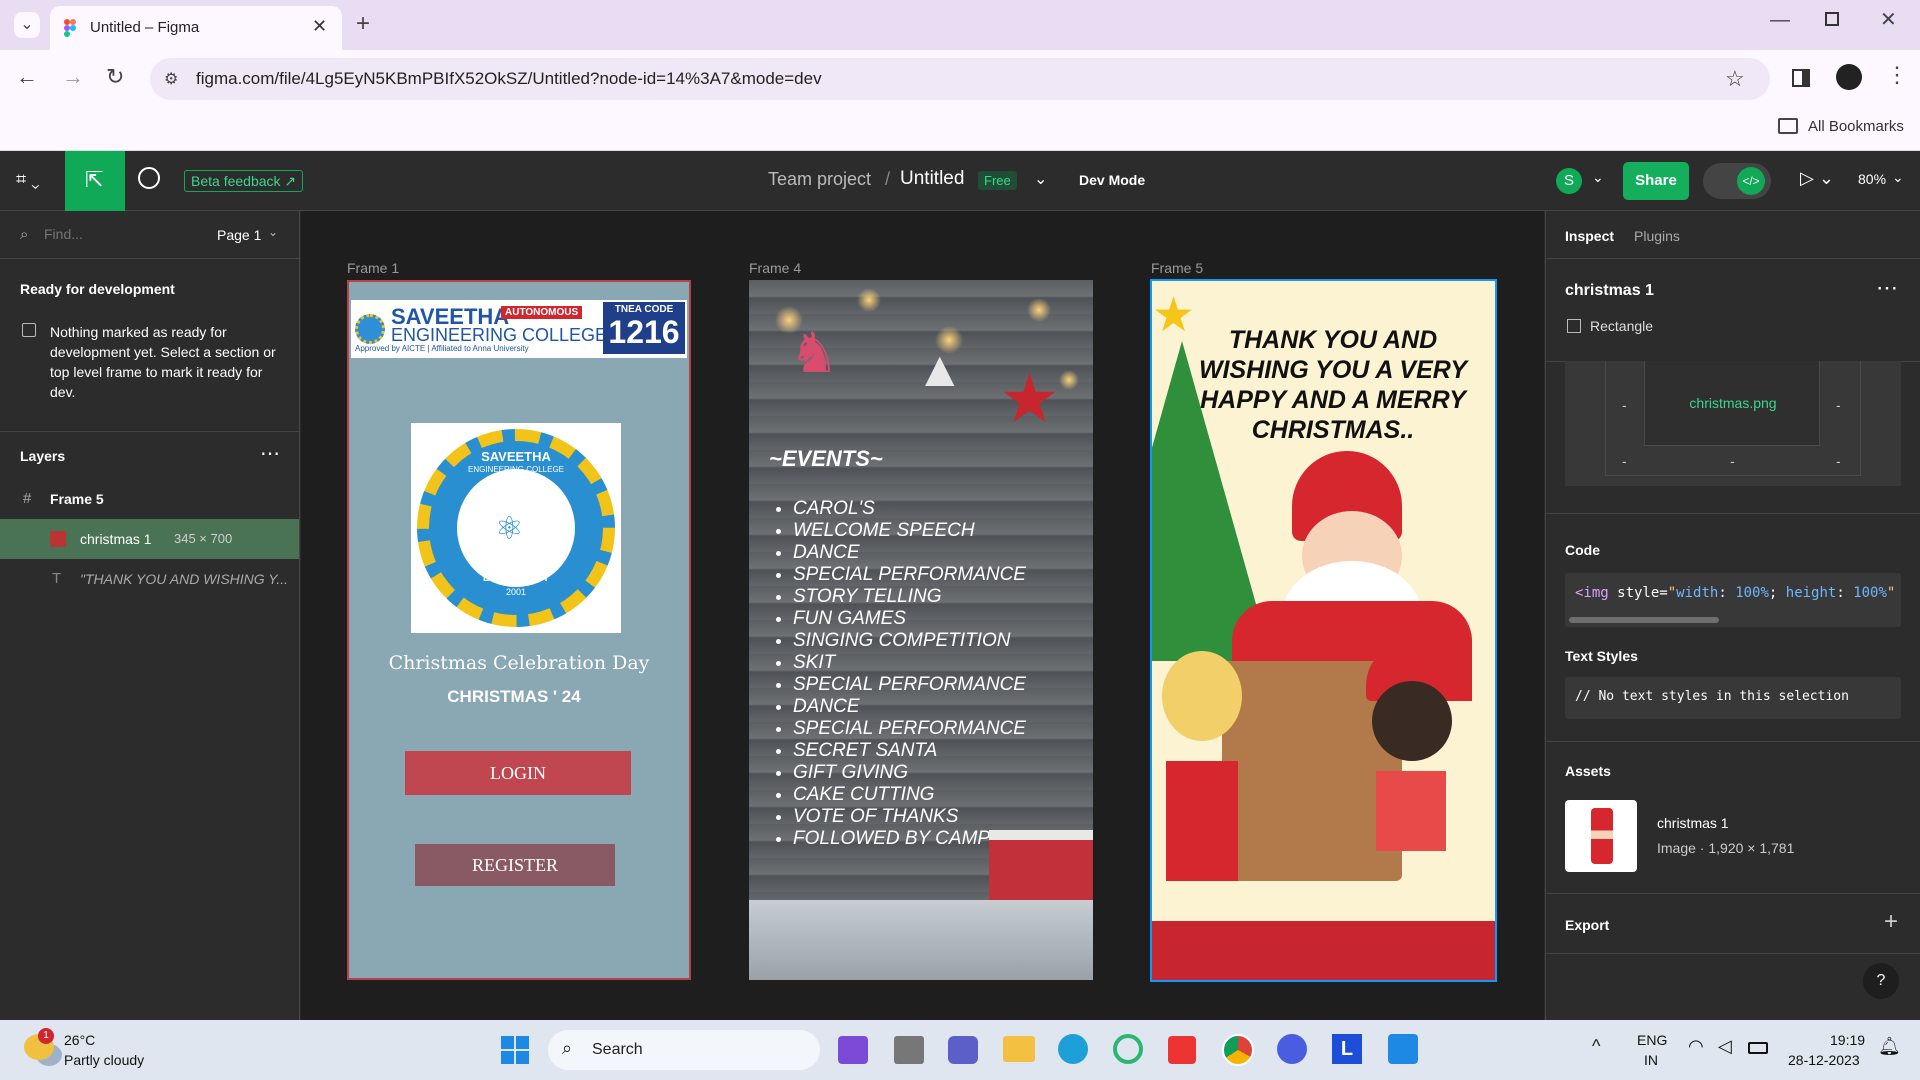 Image resolution: width=1920 pixels, height=1080 pixels. I want to click on taskbar-search: ⌕ Search, so click(684, 1050).